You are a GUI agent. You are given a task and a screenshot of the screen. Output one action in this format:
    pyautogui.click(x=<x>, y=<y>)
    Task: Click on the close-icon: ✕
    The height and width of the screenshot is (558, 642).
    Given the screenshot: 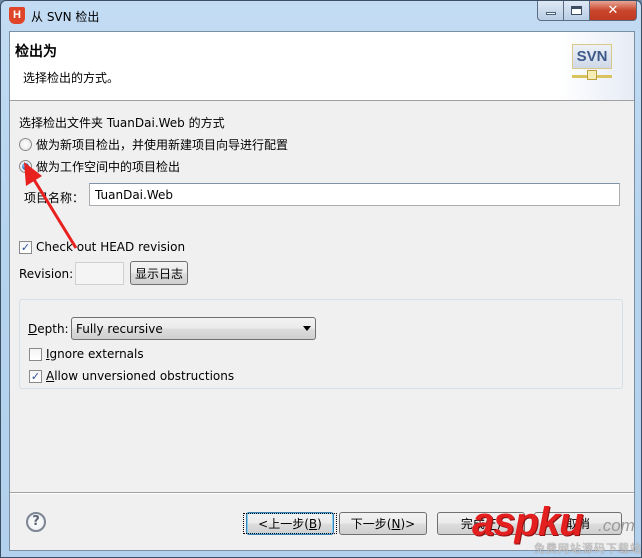 What is the action you would take?
    pyautogui.click(x=613, y=10)
    